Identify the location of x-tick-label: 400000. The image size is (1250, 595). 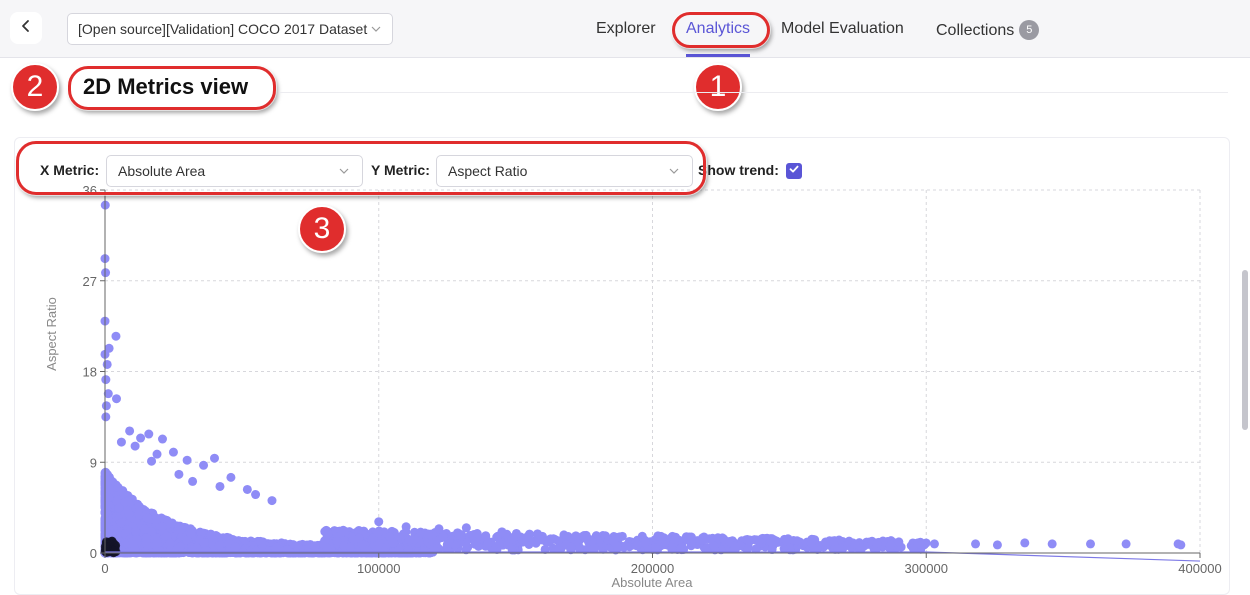
(1199, 568).